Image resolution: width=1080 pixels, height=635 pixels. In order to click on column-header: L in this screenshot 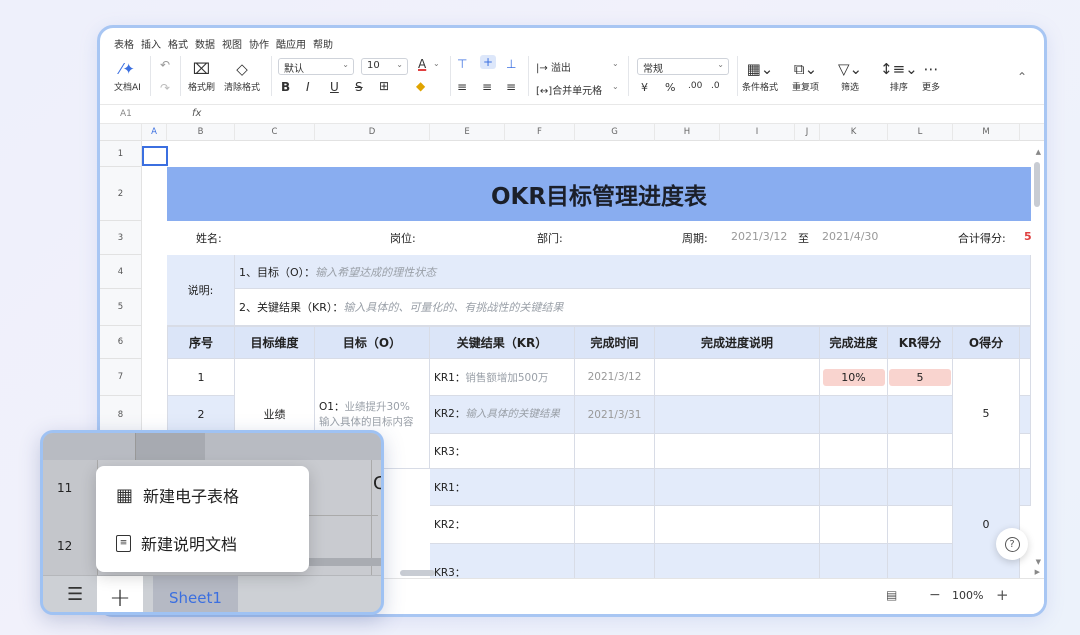, I will do `click(920, 132)`.